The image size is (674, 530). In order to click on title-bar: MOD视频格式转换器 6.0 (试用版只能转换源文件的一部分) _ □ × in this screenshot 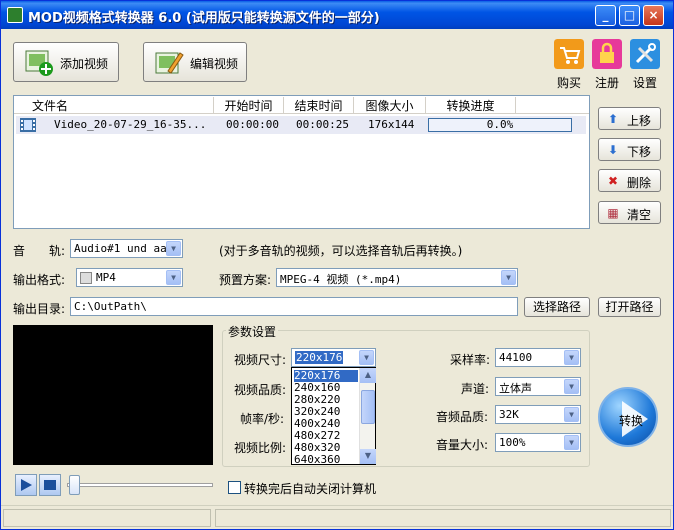, I will do `click(337, 15)`.